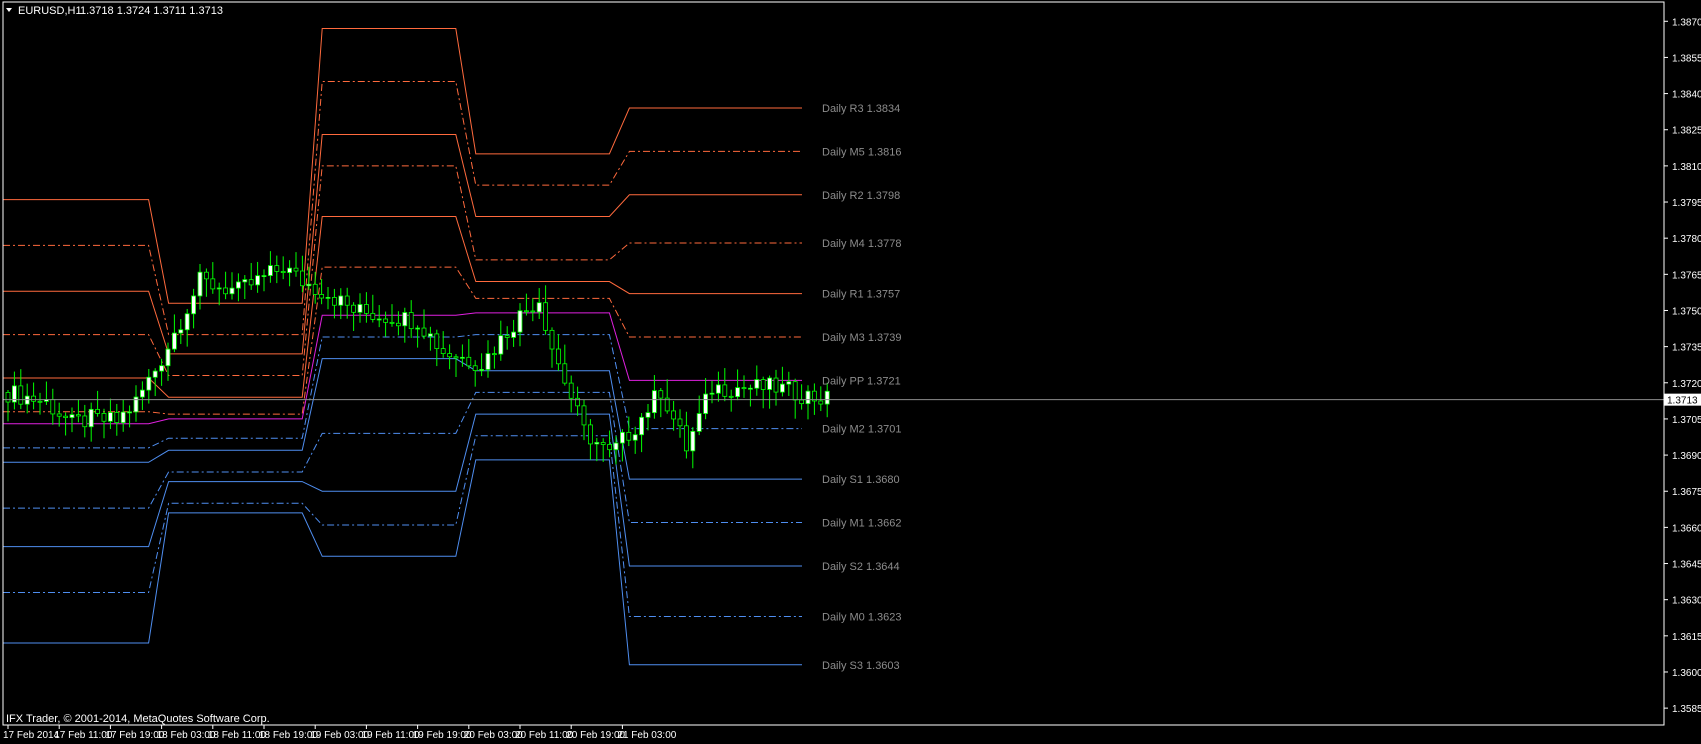  What do you see at coordinates (861, 381) in the screenshot?
I see `pivot-label-pp: Daily PP 1.3721` at bounding box center [861, 381].